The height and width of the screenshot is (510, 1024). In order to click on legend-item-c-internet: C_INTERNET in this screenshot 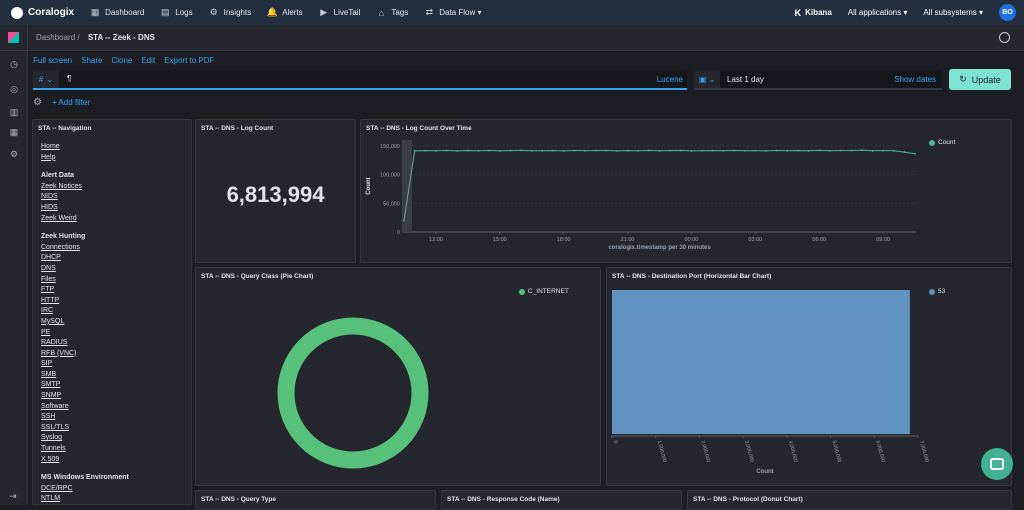, I will do `click(544, 291)`.